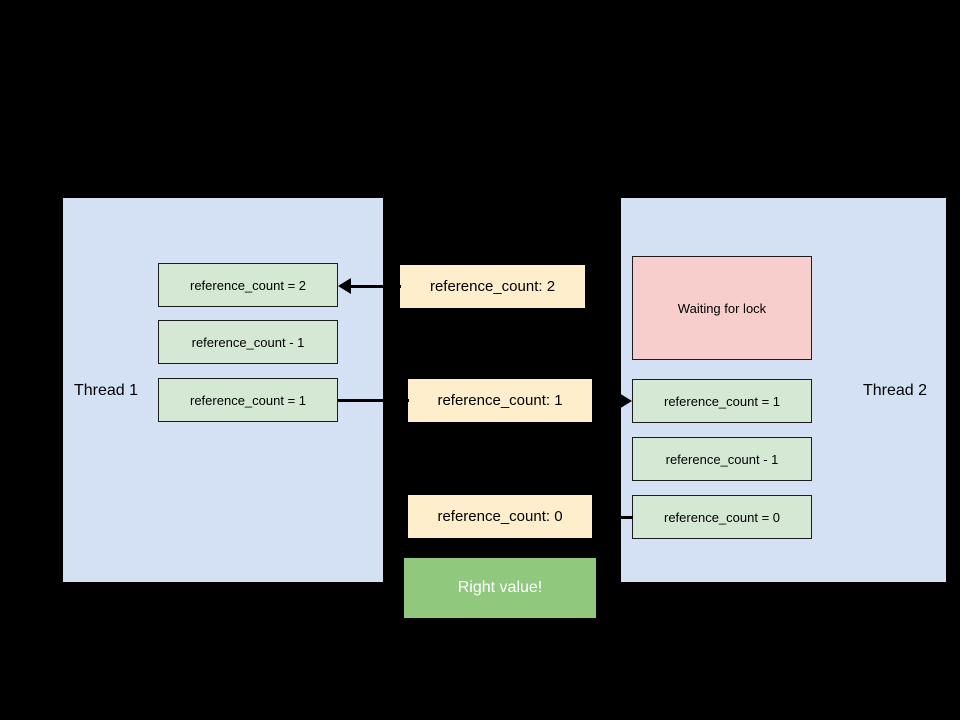 This screenshot has height=720, width=960. What do you see at coordinates (376, 286) in the screenshot?
I see `connector-line-memory2-thread1` at bounding box center [376, 286].